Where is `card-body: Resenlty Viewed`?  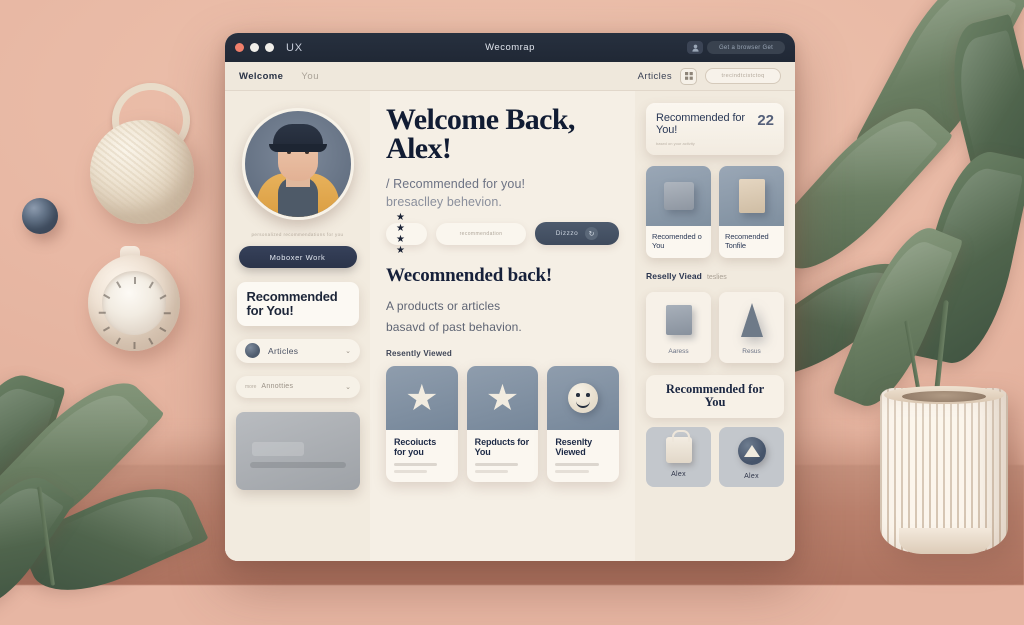 card-body: Resenlty Viewed is located at coordinates (583, 456).